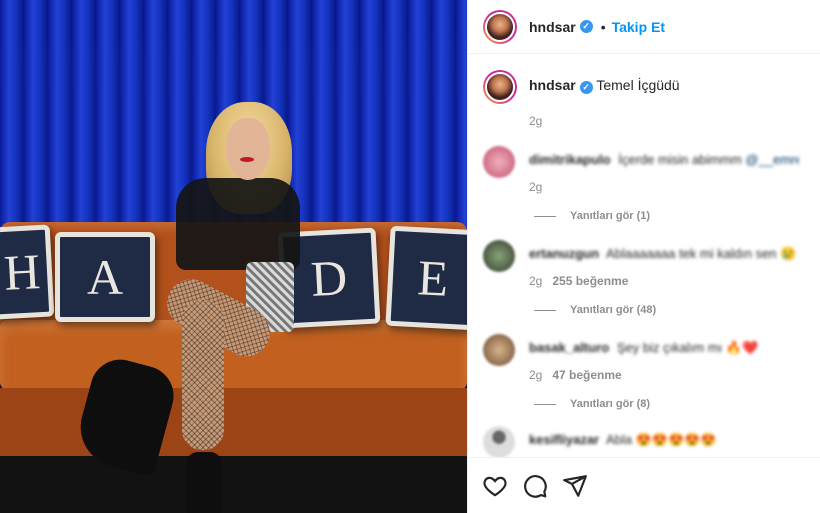  I want to click on person-leg, so click(203, 375).